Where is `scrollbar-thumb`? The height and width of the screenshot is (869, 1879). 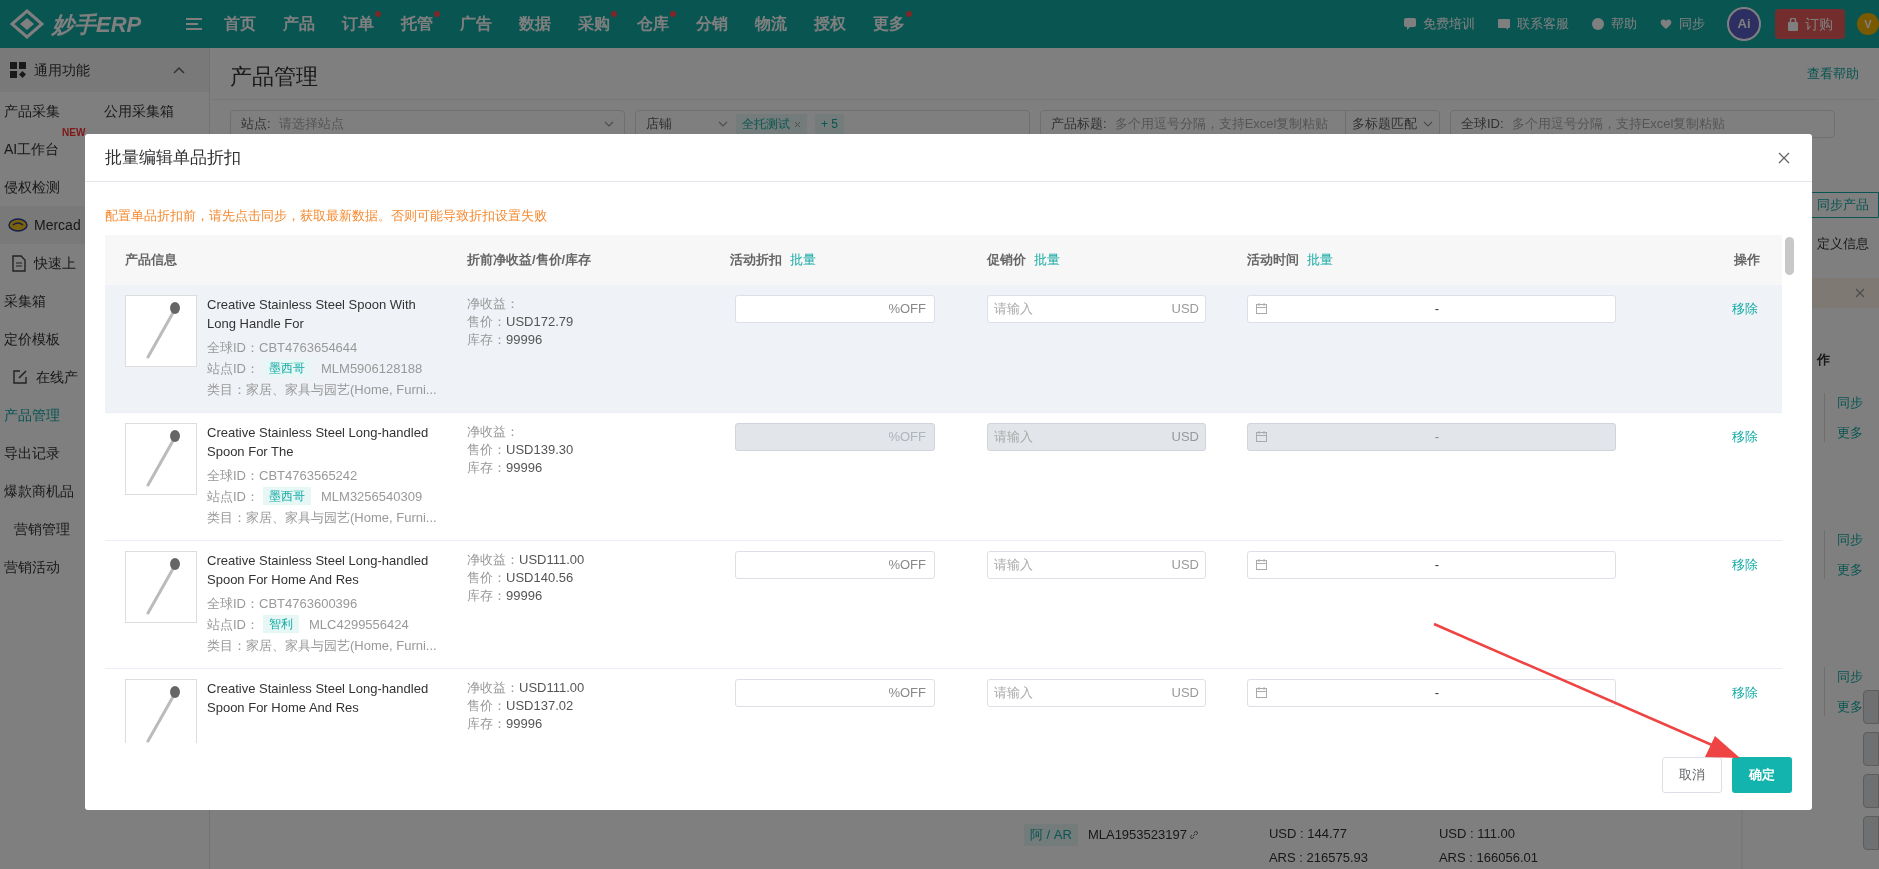
scrollbar-thumb is located at coordinates (1789, 255).